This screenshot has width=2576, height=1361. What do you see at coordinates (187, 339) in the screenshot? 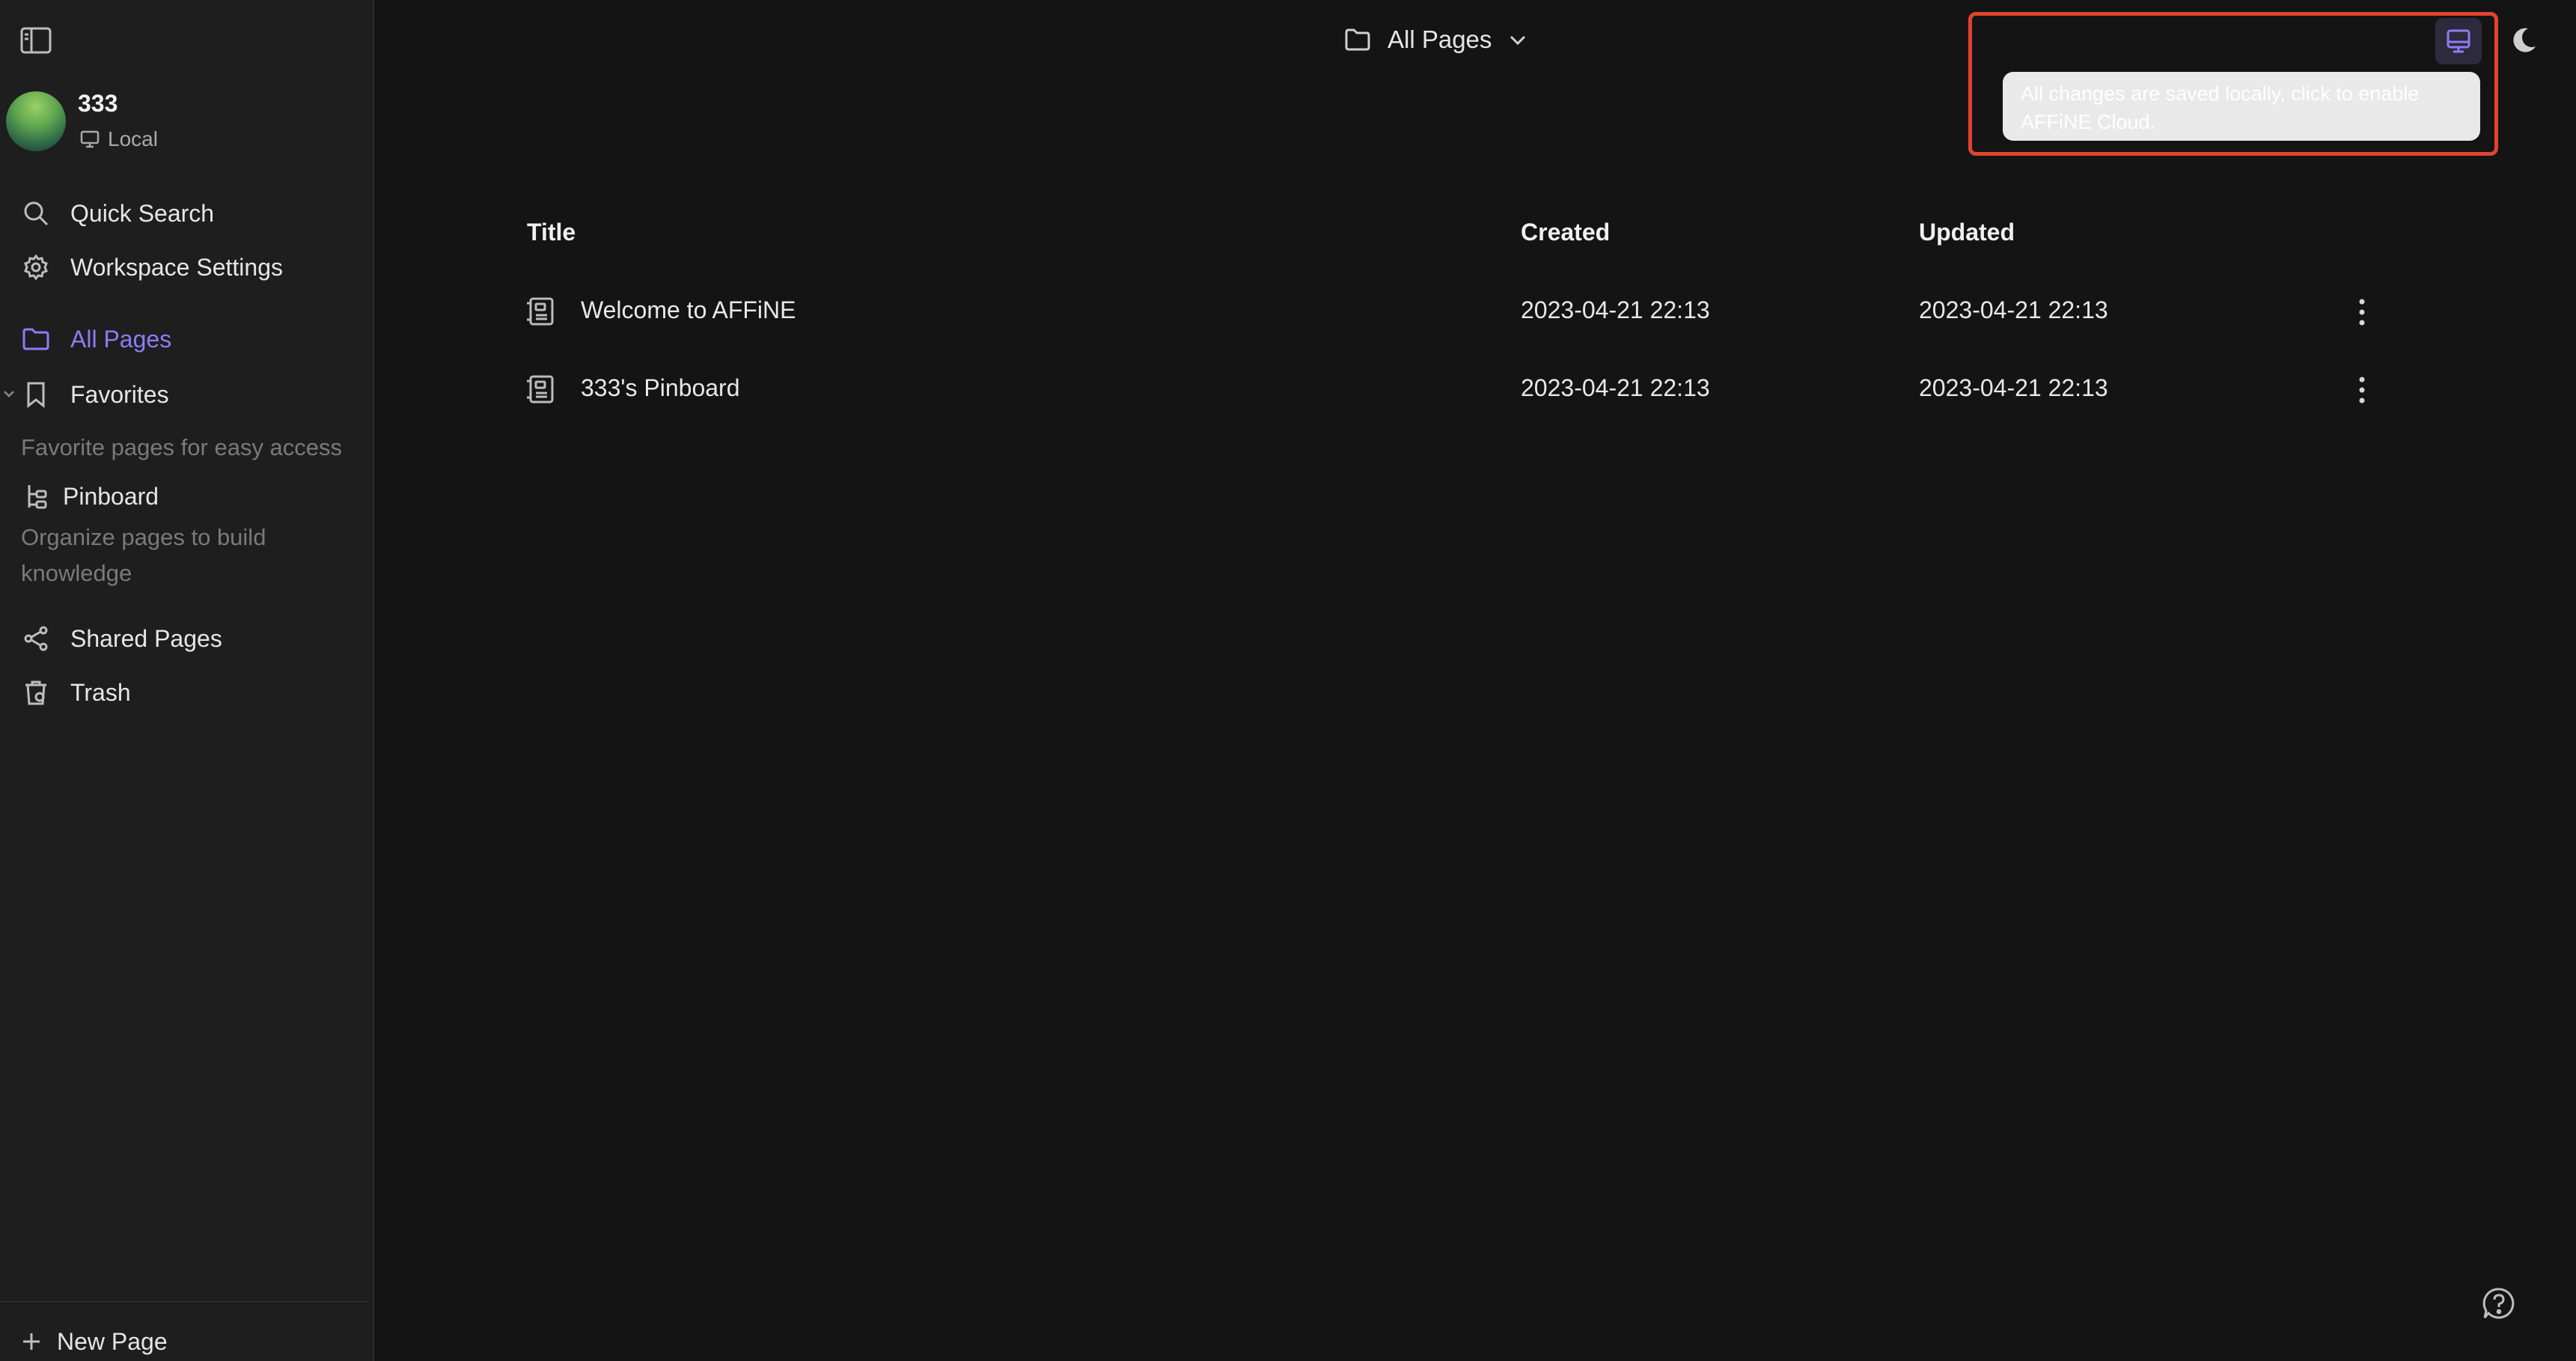
I see `sidebar-item-all-pages: All Pages` at bounding box center [187, 339].